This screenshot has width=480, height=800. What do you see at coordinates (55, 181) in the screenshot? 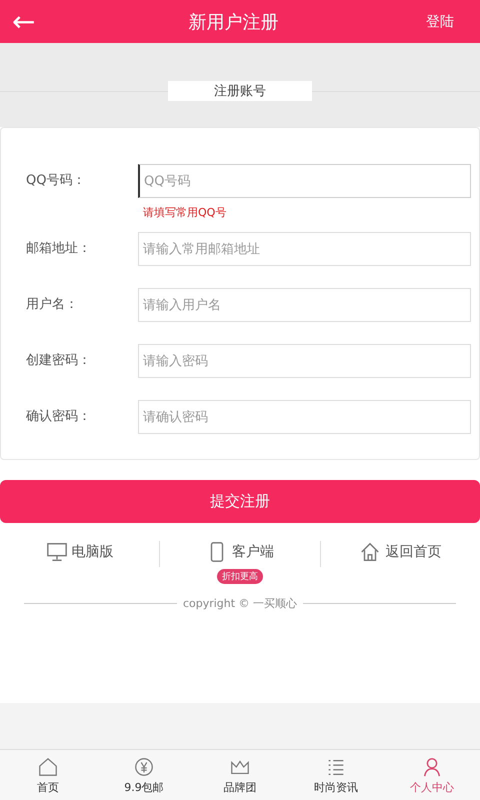
I see `field-label: QQ号码：` at bounding box center [55, 181].